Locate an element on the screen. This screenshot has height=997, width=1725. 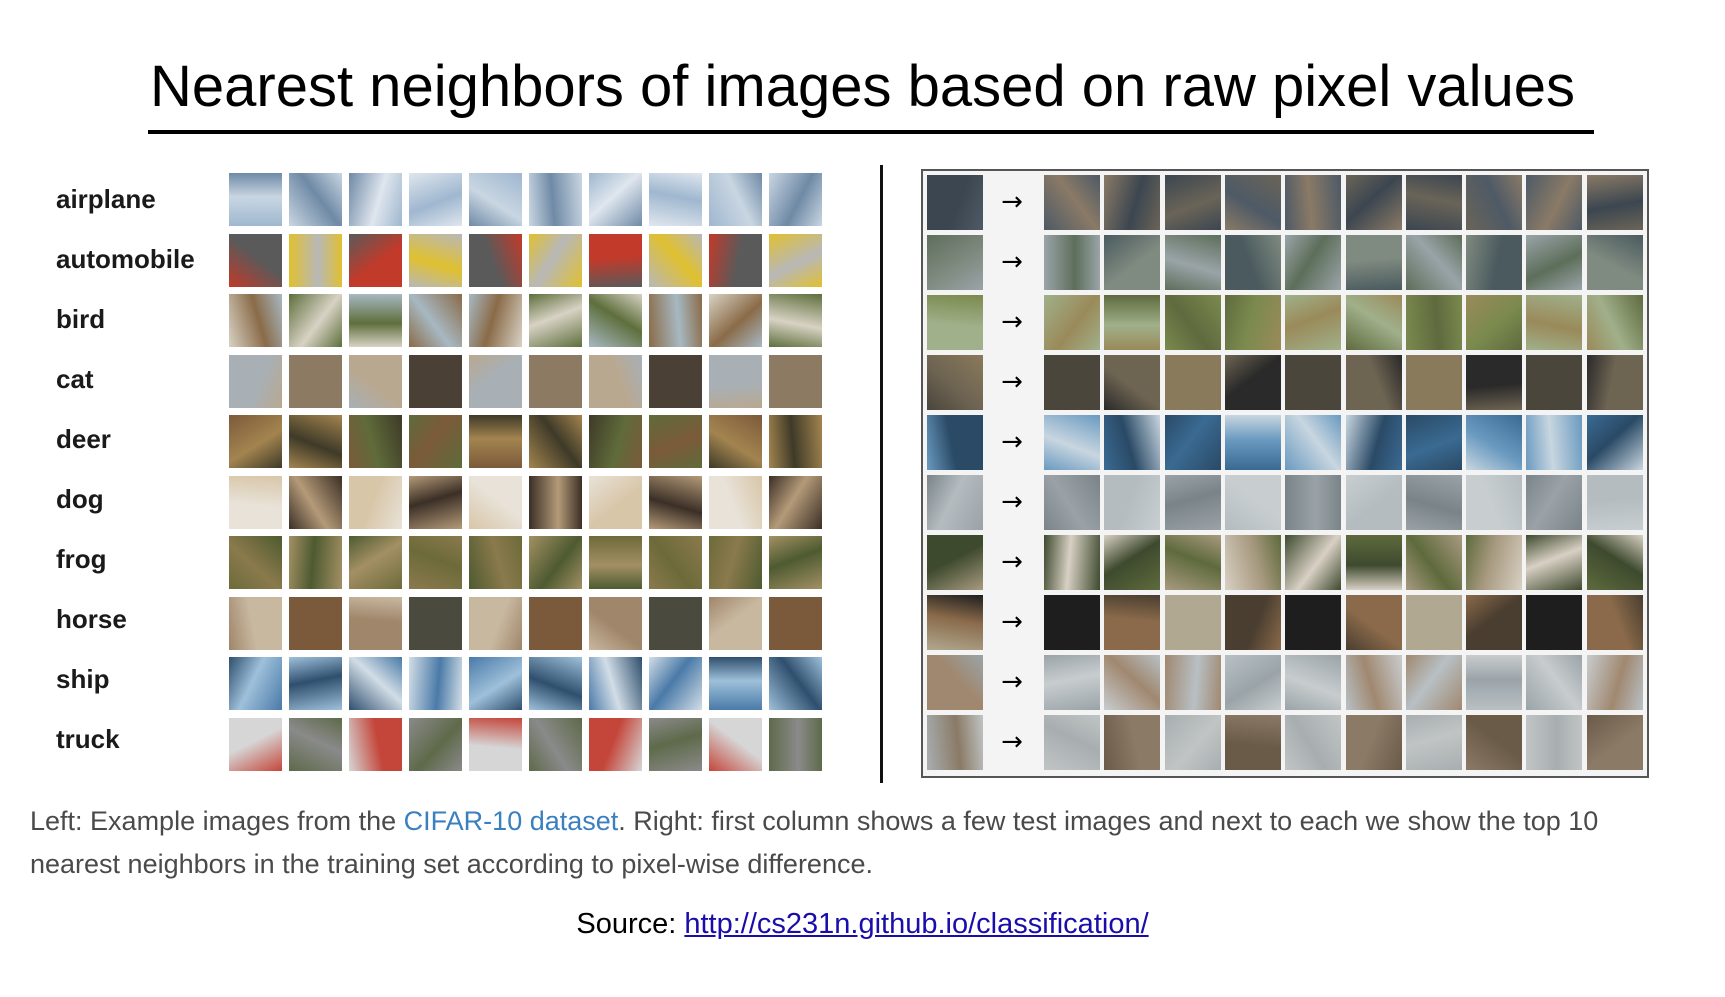
source-label: Source: is located at coordinates (630, 924).